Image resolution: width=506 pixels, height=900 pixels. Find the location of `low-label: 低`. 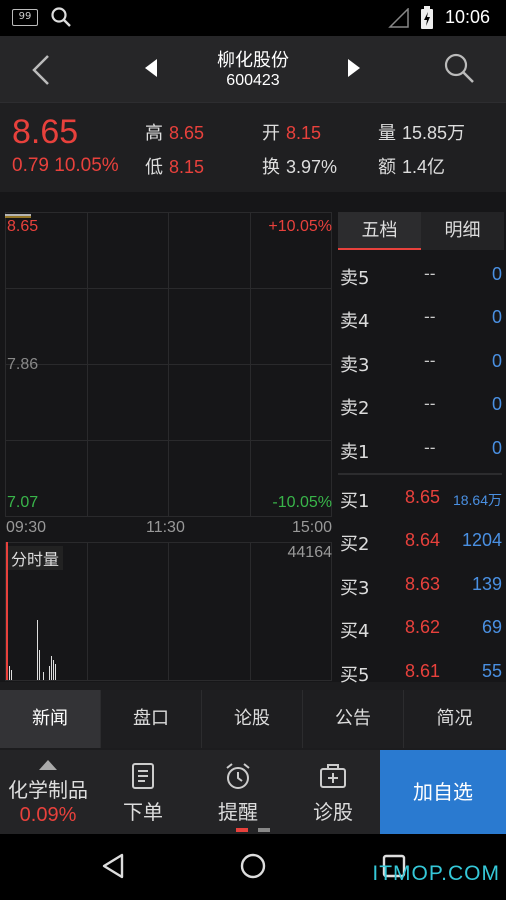

low-label: 低 is located at coordinates (154, 167).